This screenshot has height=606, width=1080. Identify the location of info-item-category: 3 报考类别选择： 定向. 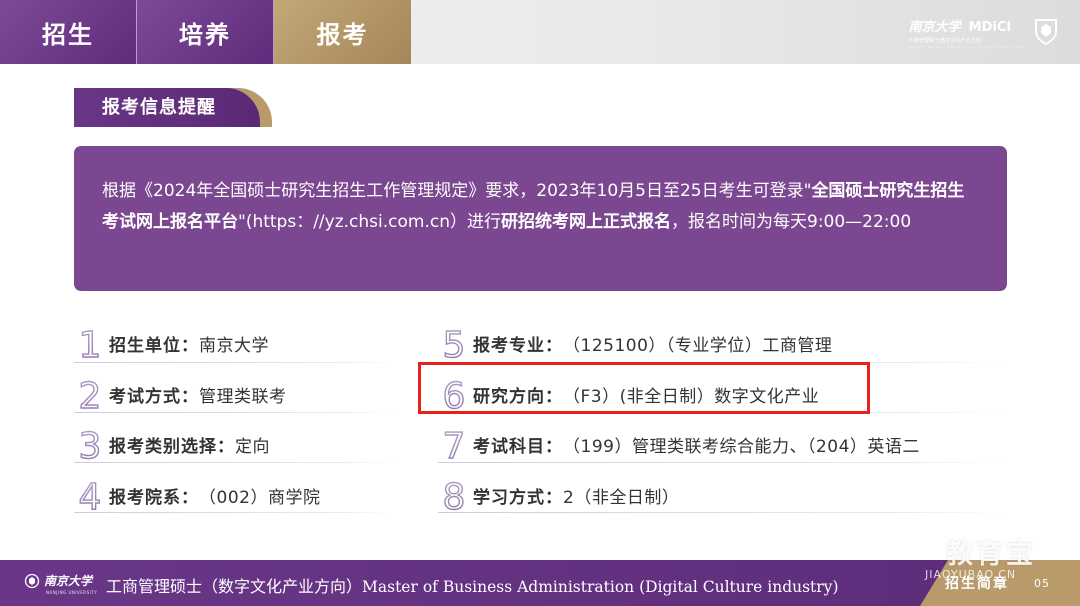
(173, 444).